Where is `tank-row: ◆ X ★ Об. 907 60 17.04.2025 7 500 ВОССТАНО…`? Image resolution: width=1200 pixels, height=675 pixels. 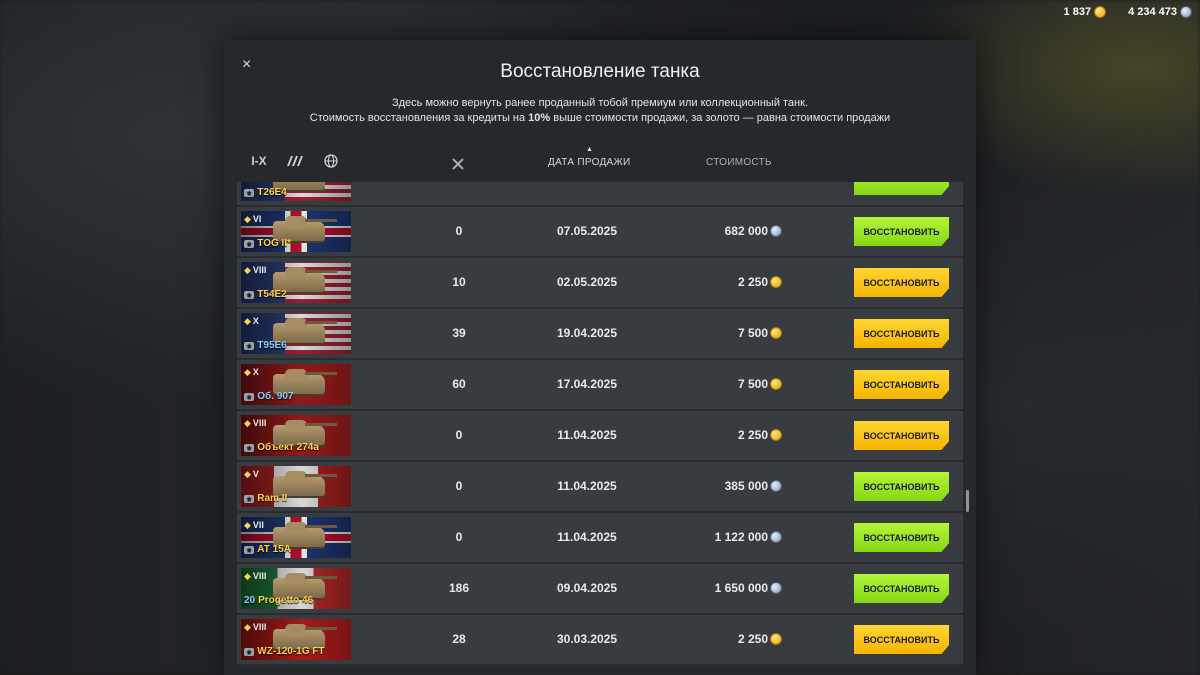
tank-row: ◆ X ★ Об. 907 60 17.04.2025 7 500 ВОССТАНО… is located at coordinates (600, 385).